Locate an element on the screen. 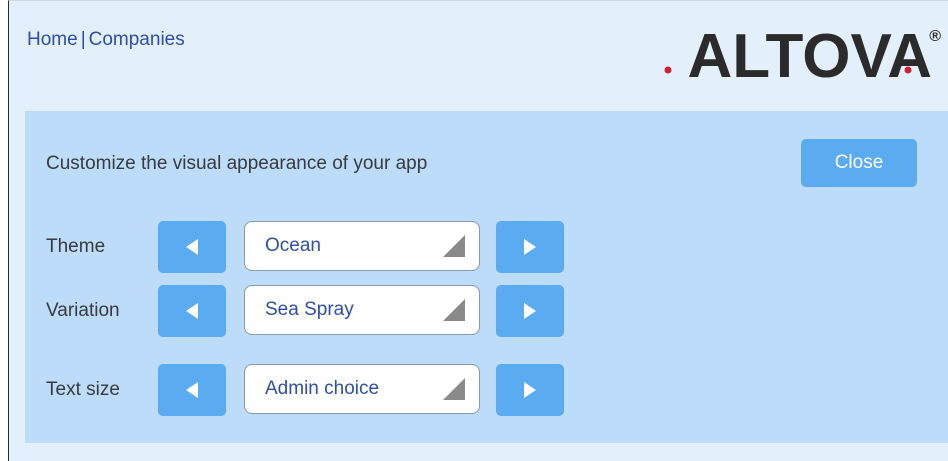 This screenshot has height=461, width=948. breadcrumb-home-link: Home is located at coordinates (52, 39).